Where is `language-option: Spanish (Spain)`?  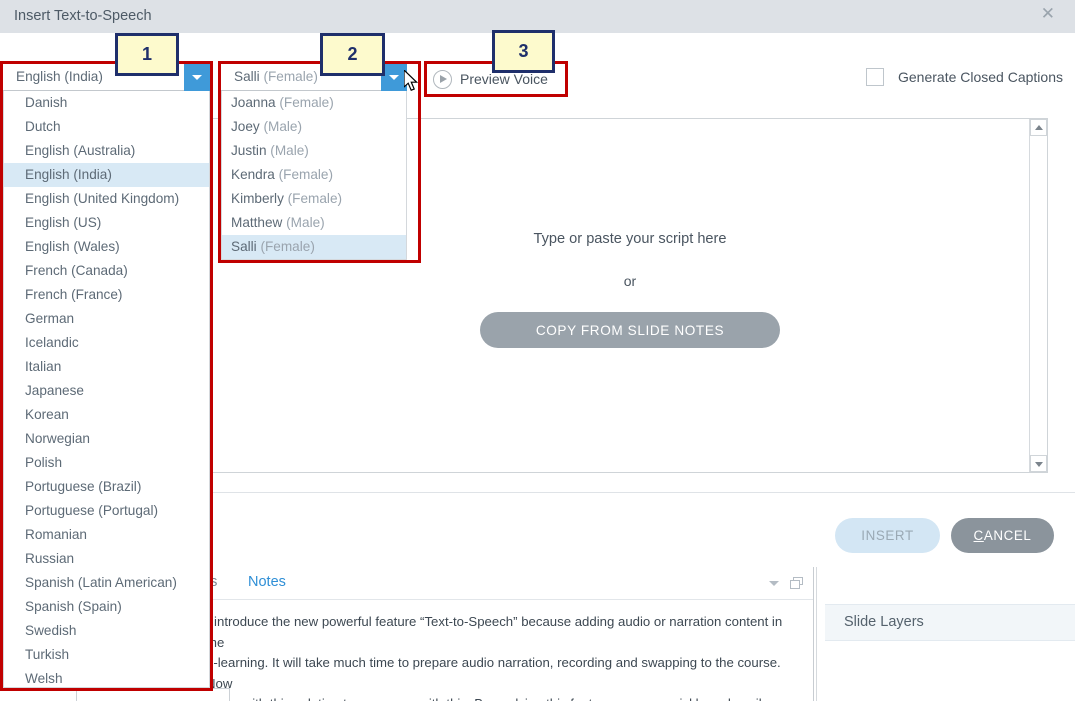 language-option: Spanish (Spain) is located at coordinates (106, 607).